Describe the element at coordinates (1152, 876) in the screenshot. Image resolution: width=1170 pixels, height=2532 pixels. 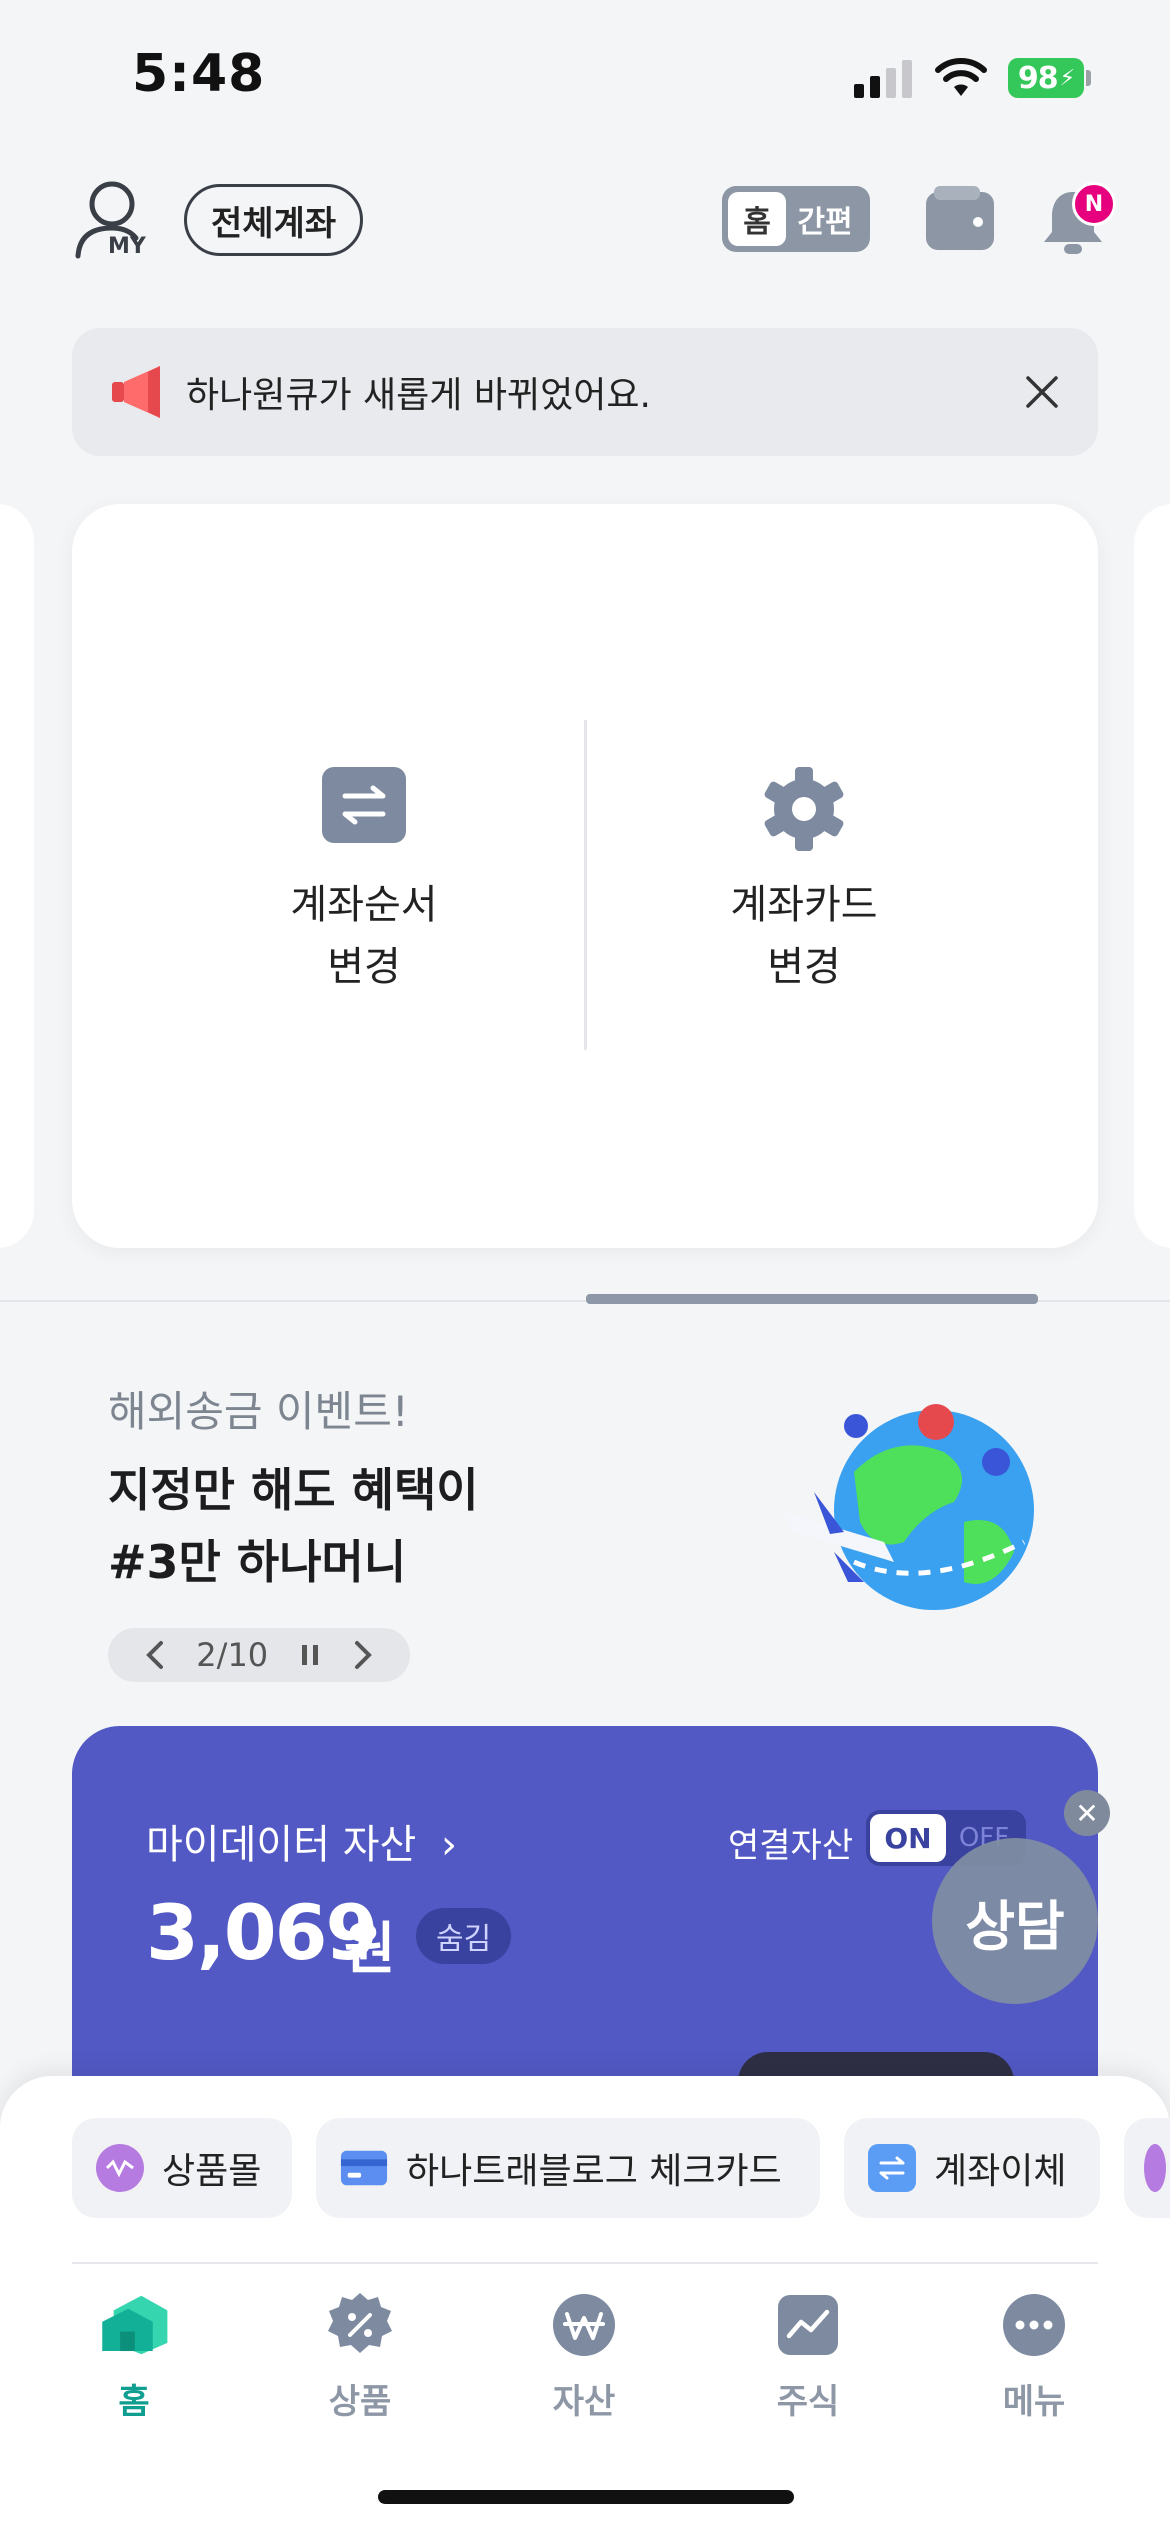
I see `next-account-card` at that location.